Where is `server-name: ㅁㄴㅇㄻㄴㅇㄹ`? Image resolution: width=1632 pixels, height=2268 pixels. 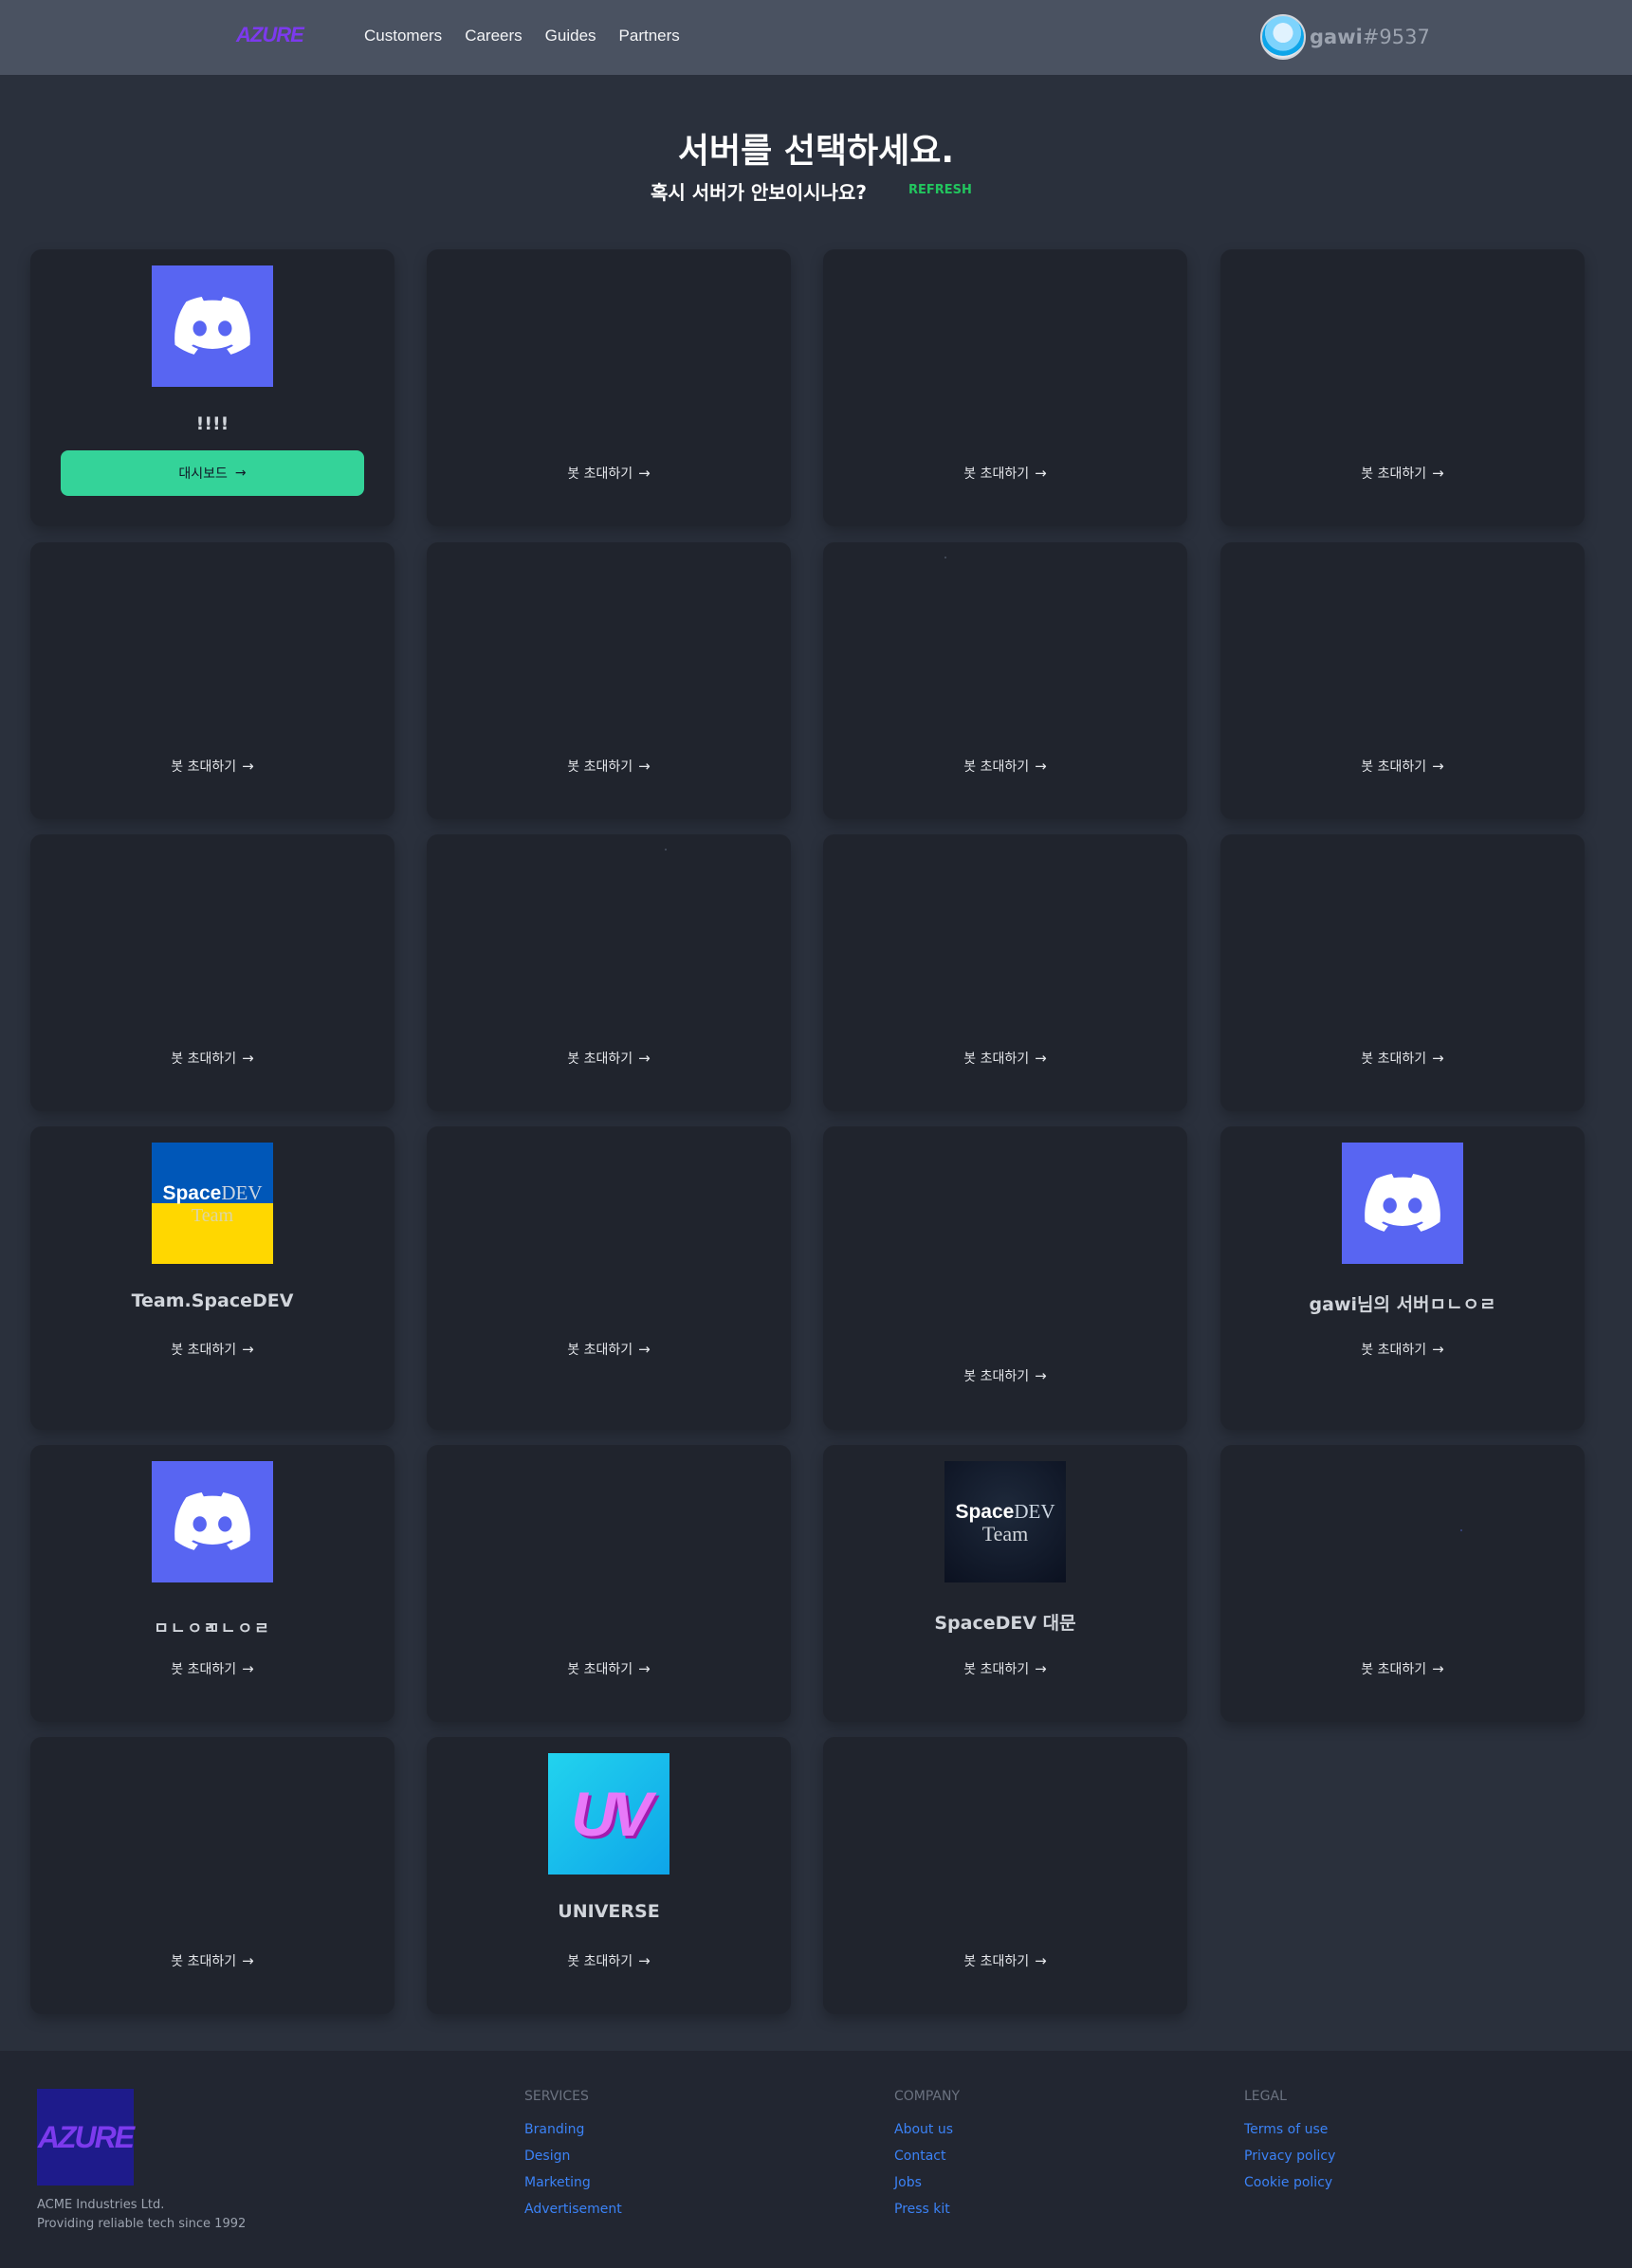
server-name: ㅁㄴㅇㄻㄴㅇㄹ is located at coordinates (212, 1628).